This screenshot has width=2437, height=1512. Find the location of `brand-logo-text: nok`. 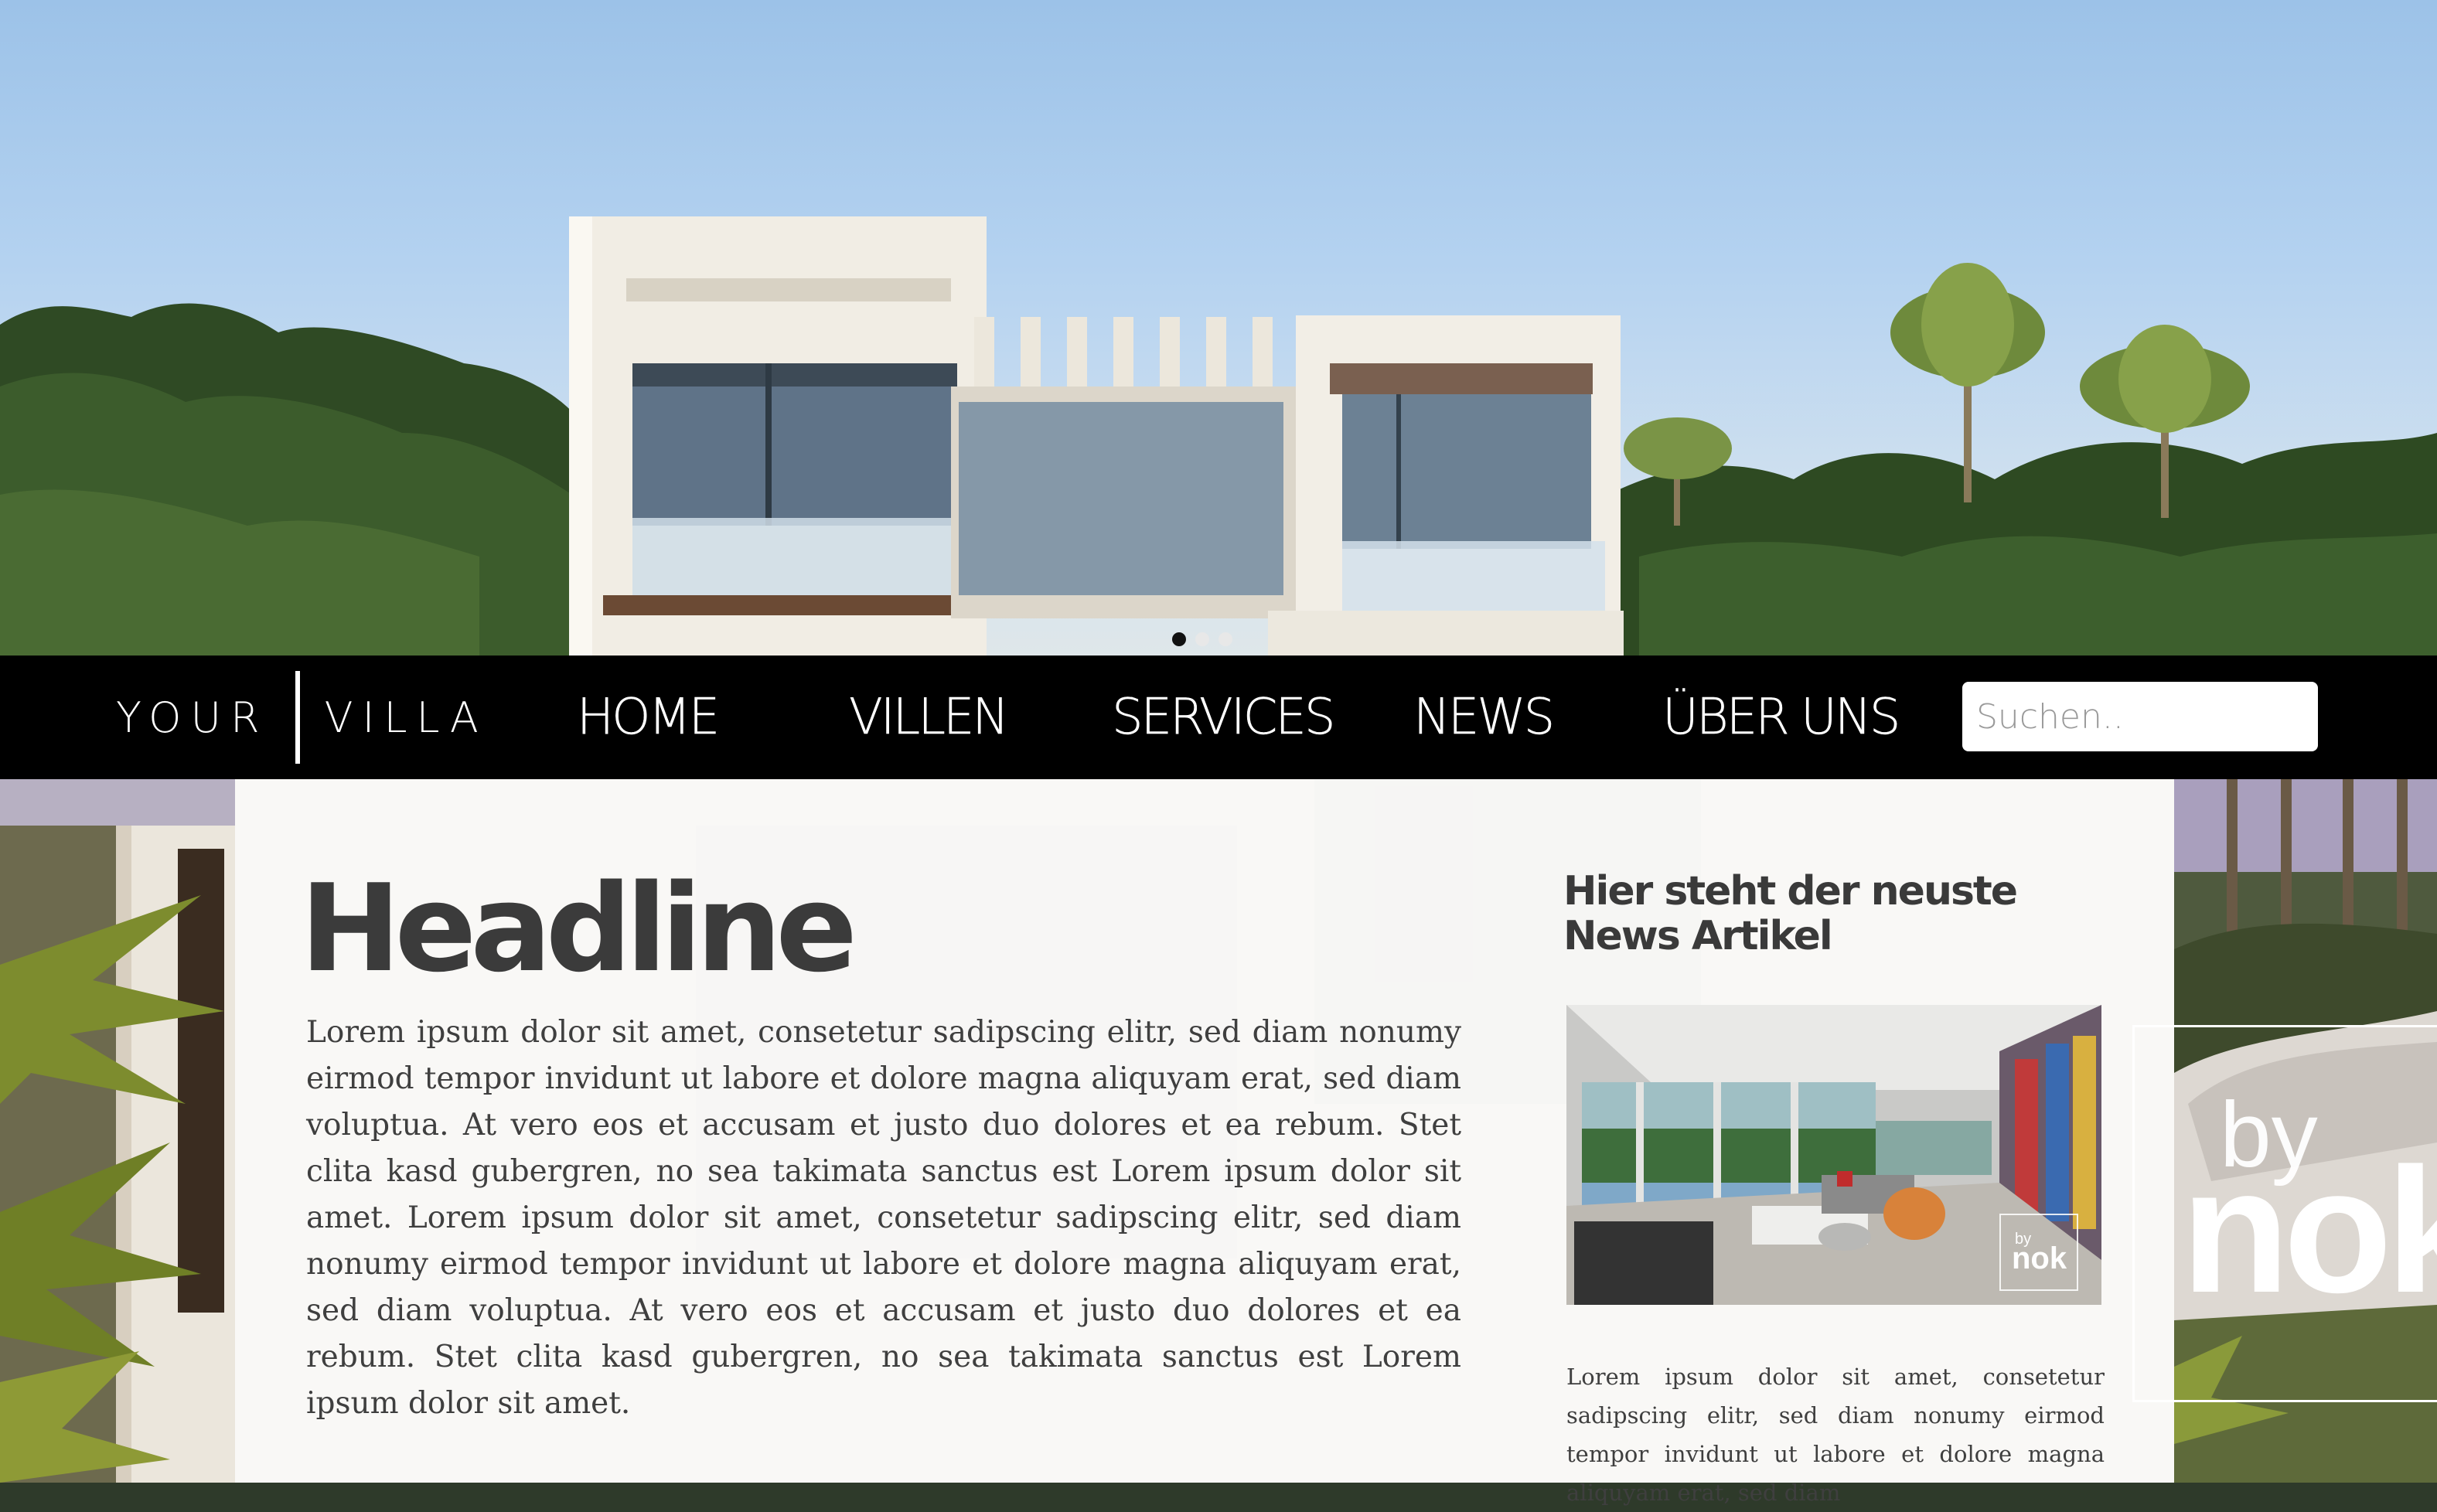

brand-logo-text: nok is located at coordinates (2309, 1230).